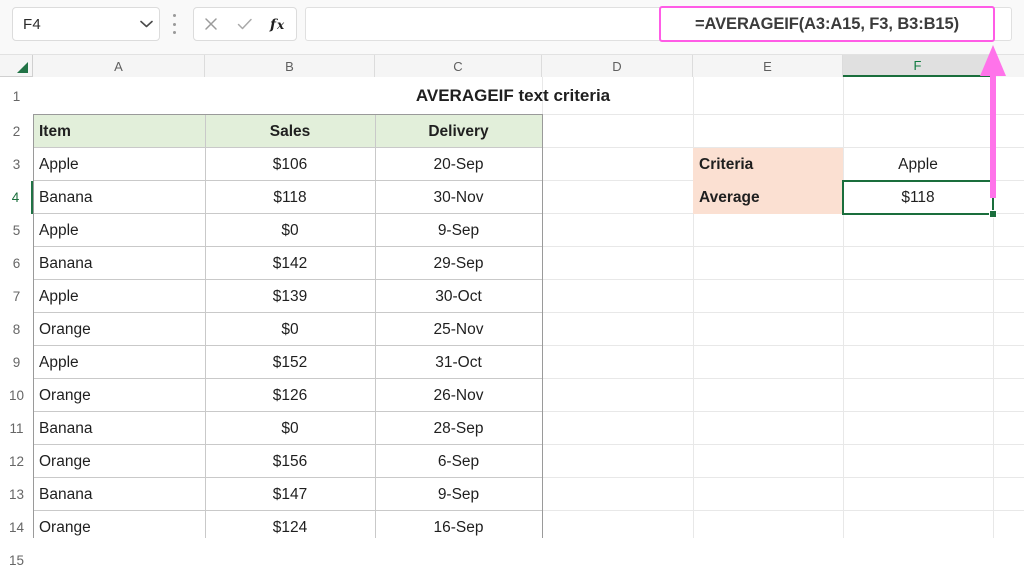 Image resolution: width=1024 pixels, height=577 pixels. What do you see at coordinates (458, 362) in the screenshot?
I see `table-row: 31-Oct` at bounding box center [458, 362].